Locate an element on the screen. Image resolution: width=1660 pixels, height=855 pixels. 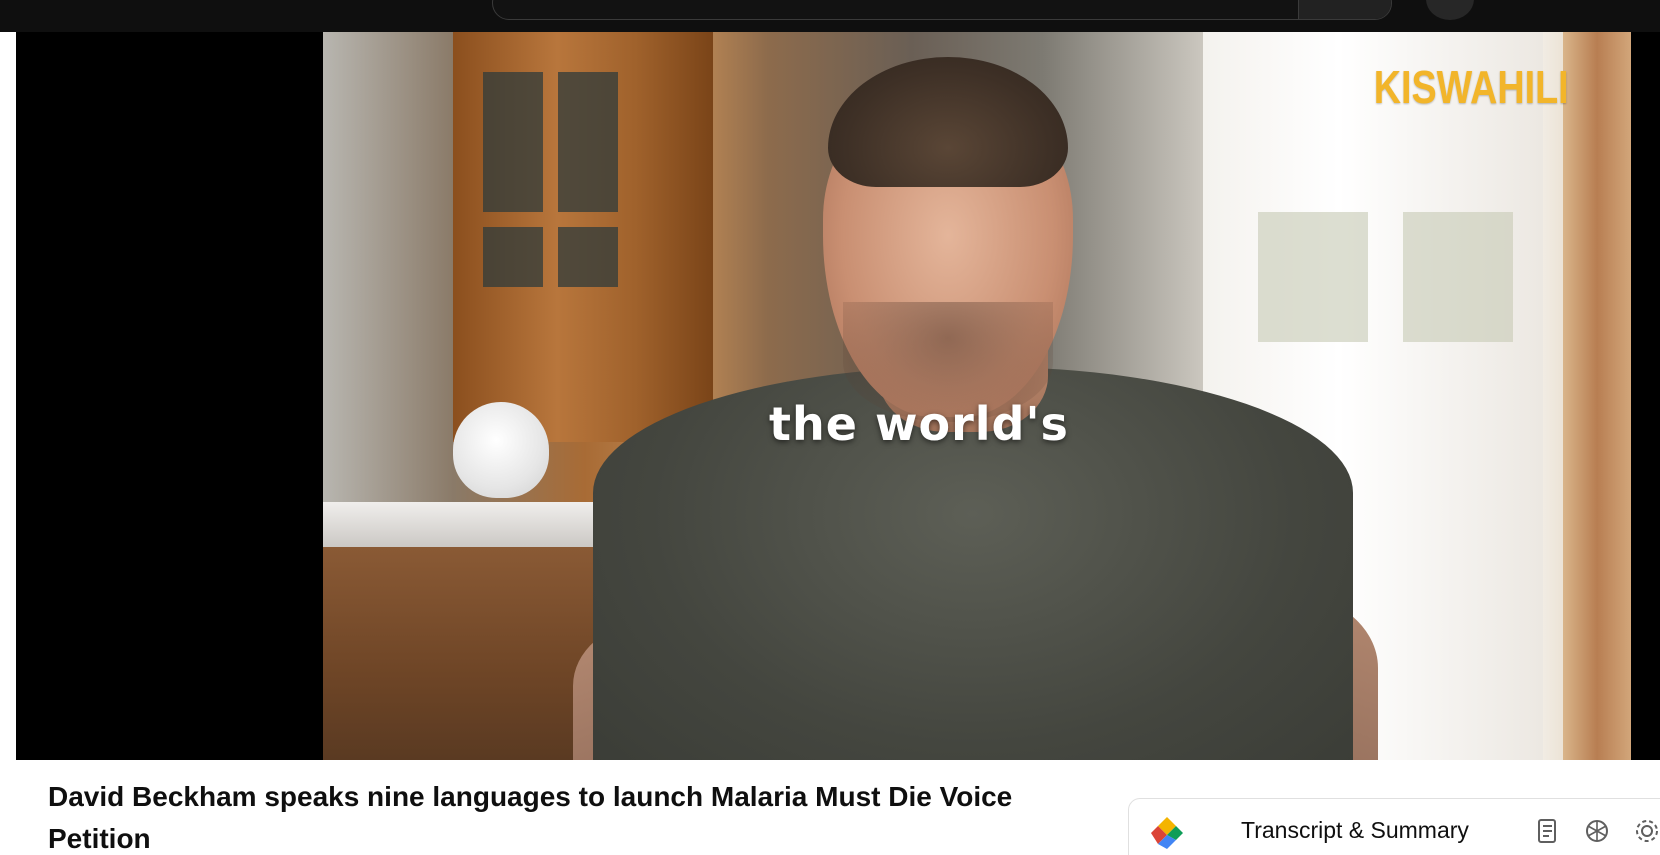
language-watermark: KISWAHILI is located at coordinates (1471, 87).